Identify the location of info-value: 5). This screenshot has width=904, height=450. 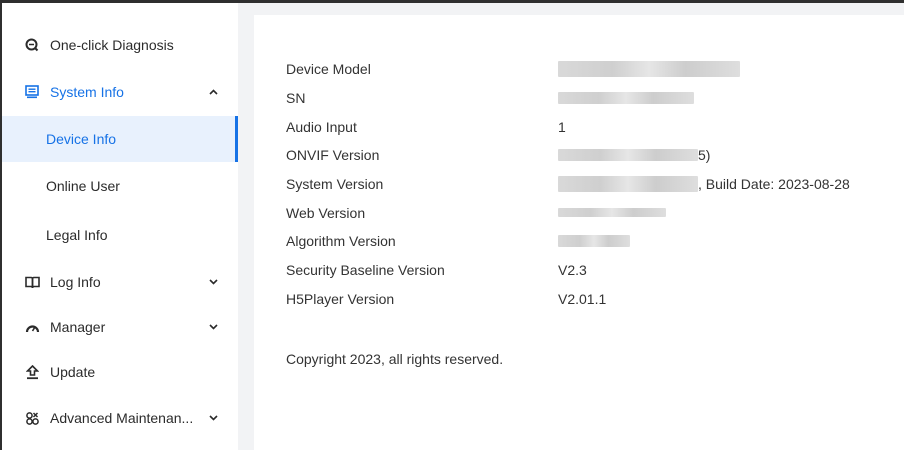
(634, 155).